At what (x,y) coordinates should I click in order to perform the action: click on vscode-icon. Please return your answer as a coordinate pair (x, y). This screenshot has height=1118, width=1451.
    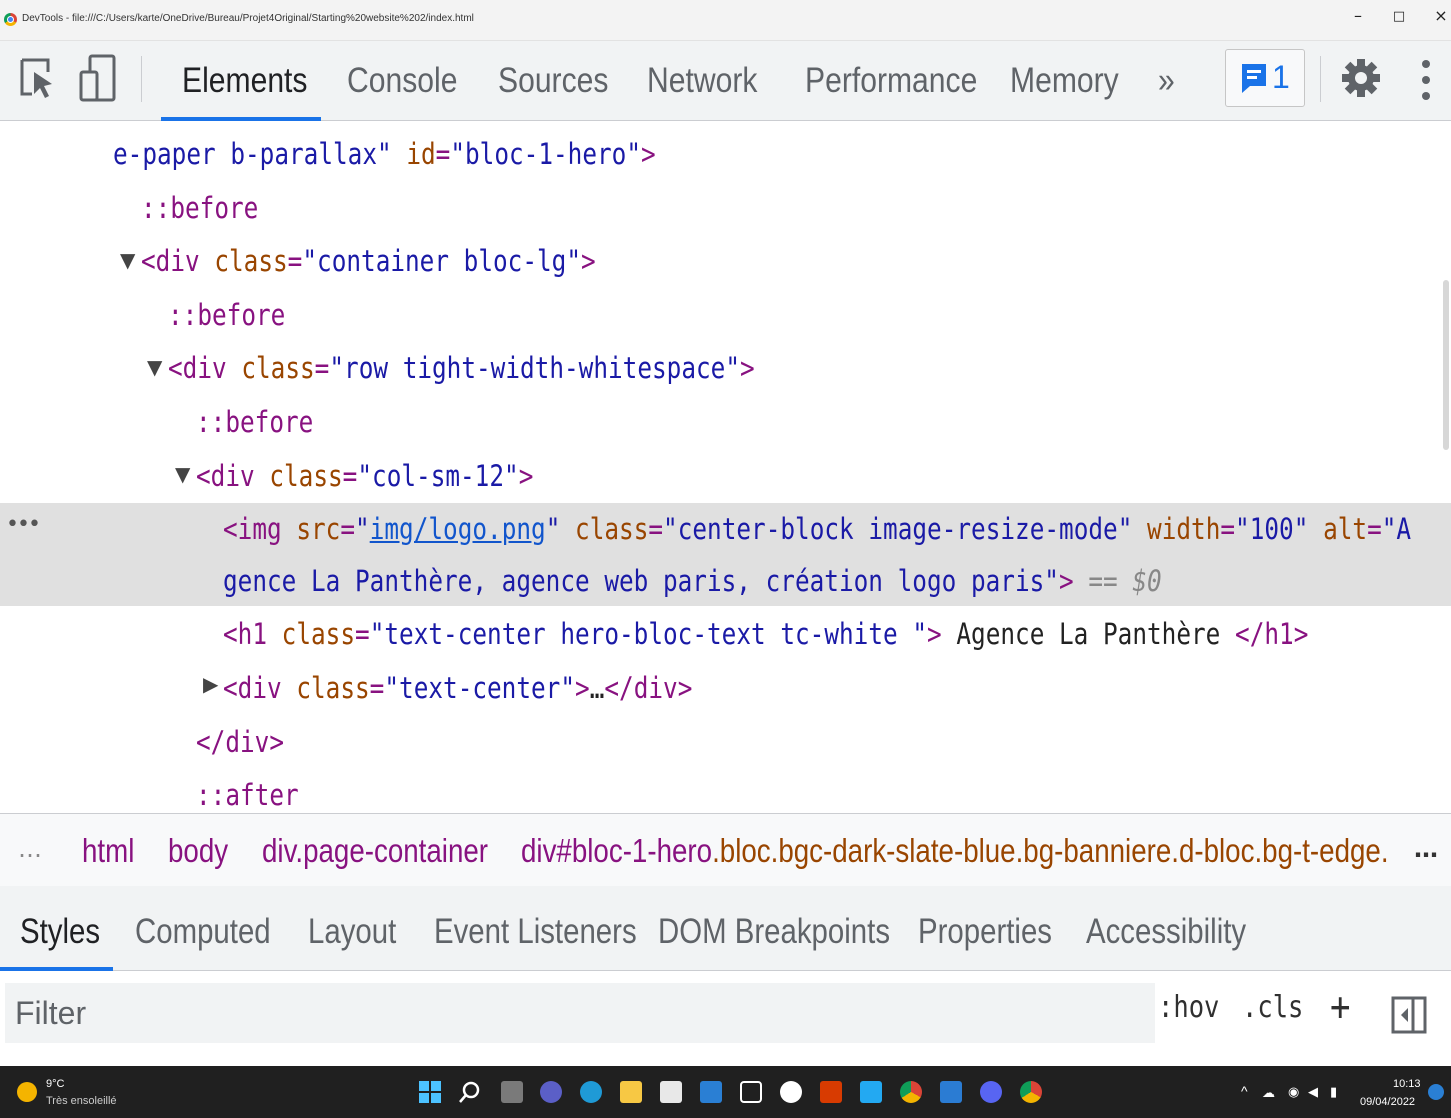
    Looking at the image, I should click on (871, 1092).